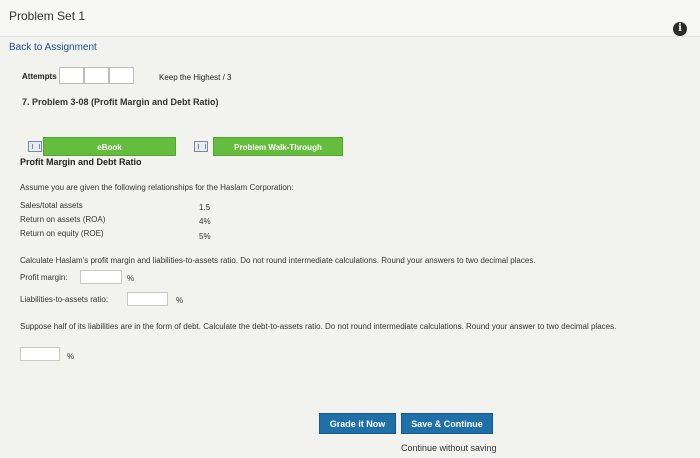  What do you see at coordinates (81, 162) in the screenshot?
I see `section-title: Profit Margin and Debt Ratio` at bounding box center [81, 162].